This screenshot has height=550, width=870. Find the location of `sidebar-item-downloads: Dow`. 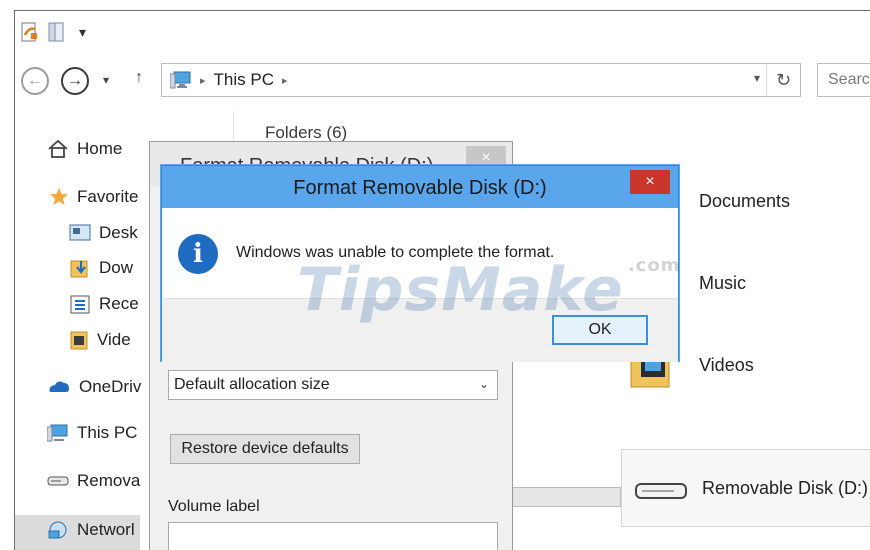

sidebar-item-downloads: Dow is located at coordinates (101, 268).